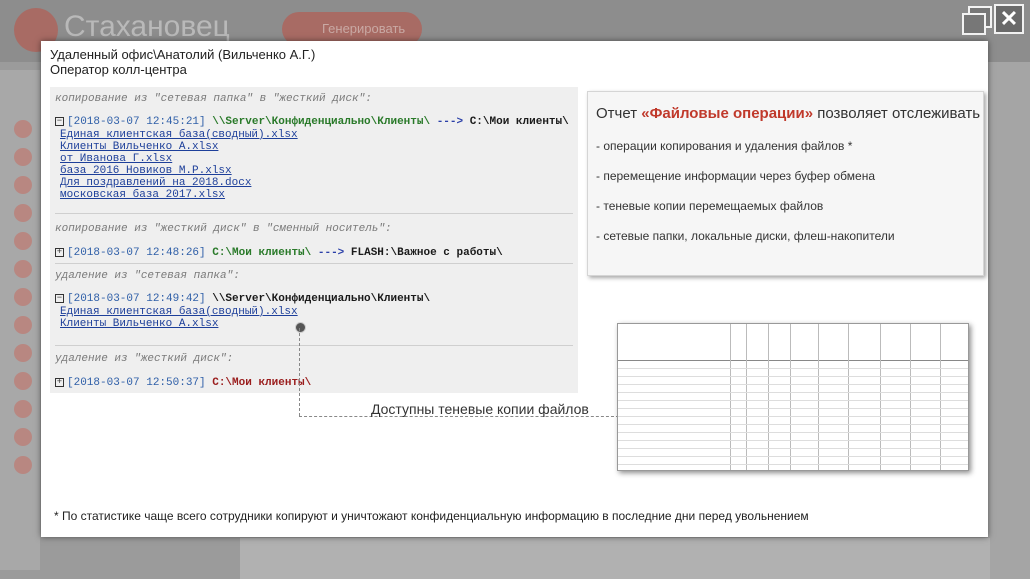  I want to click on callout-line, so click(299, 372).